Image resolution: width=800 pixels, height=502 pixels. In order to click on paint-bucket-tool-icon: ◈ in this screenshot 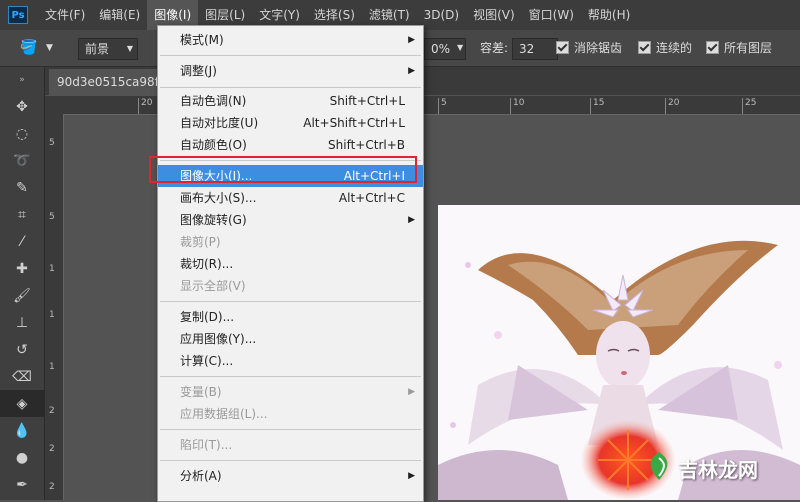, I will do `click(22, 403)`.